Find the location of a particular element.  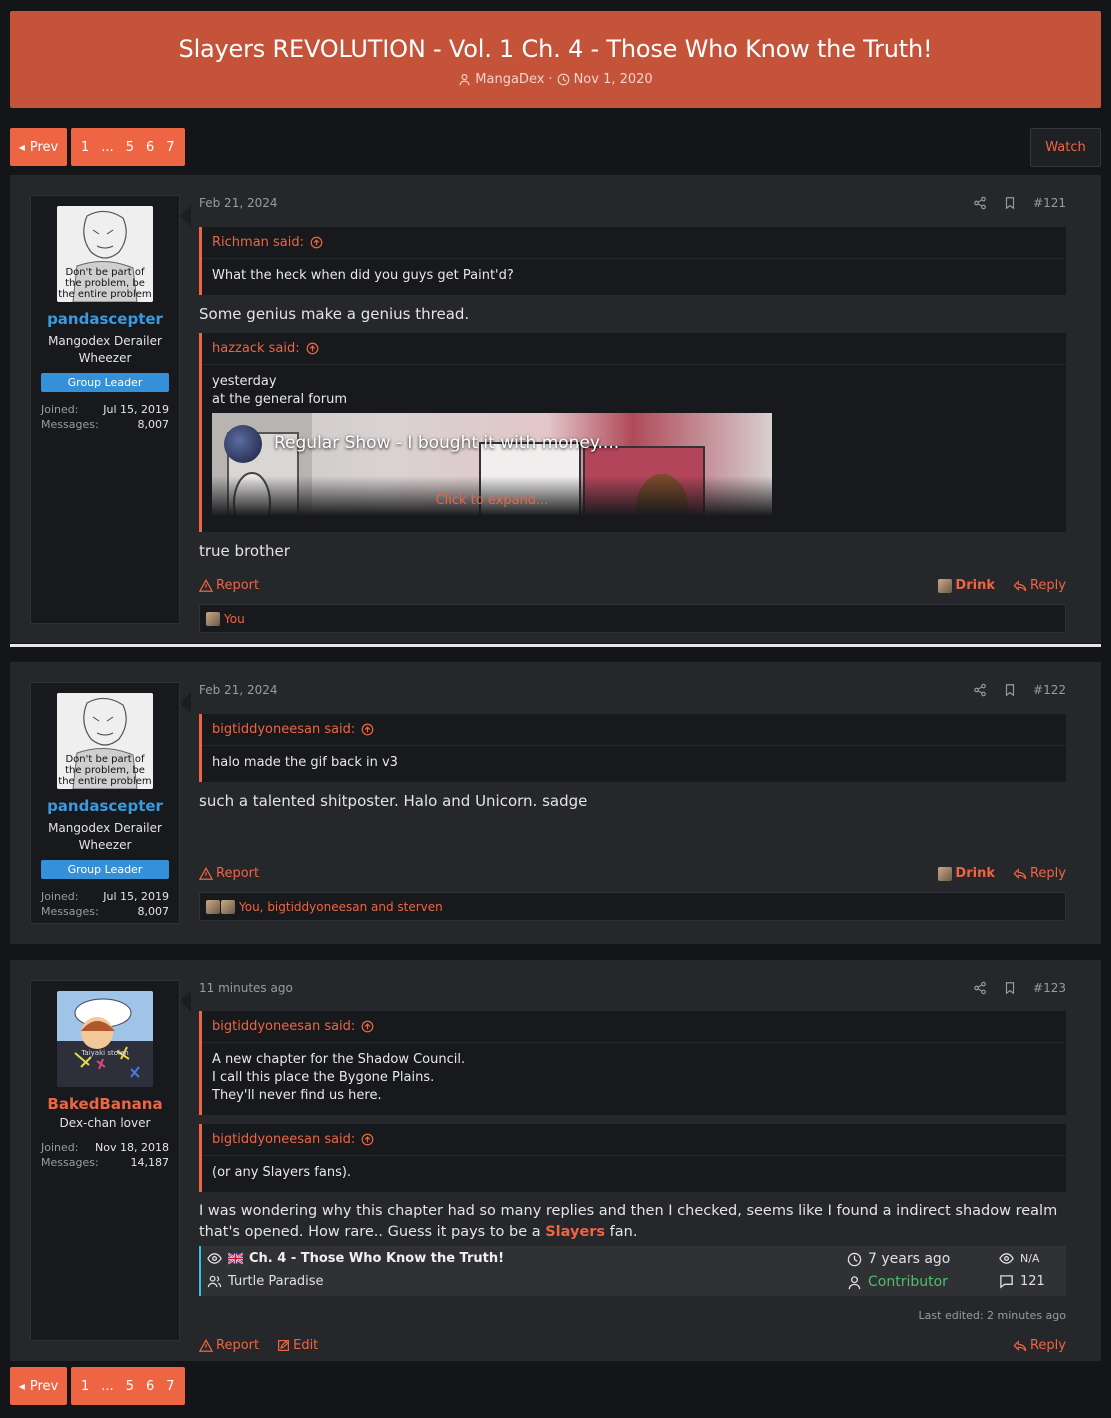

chapter-title: Ch. 4 - Those Who Know the Truth! is located at coordinates (376, 1258).